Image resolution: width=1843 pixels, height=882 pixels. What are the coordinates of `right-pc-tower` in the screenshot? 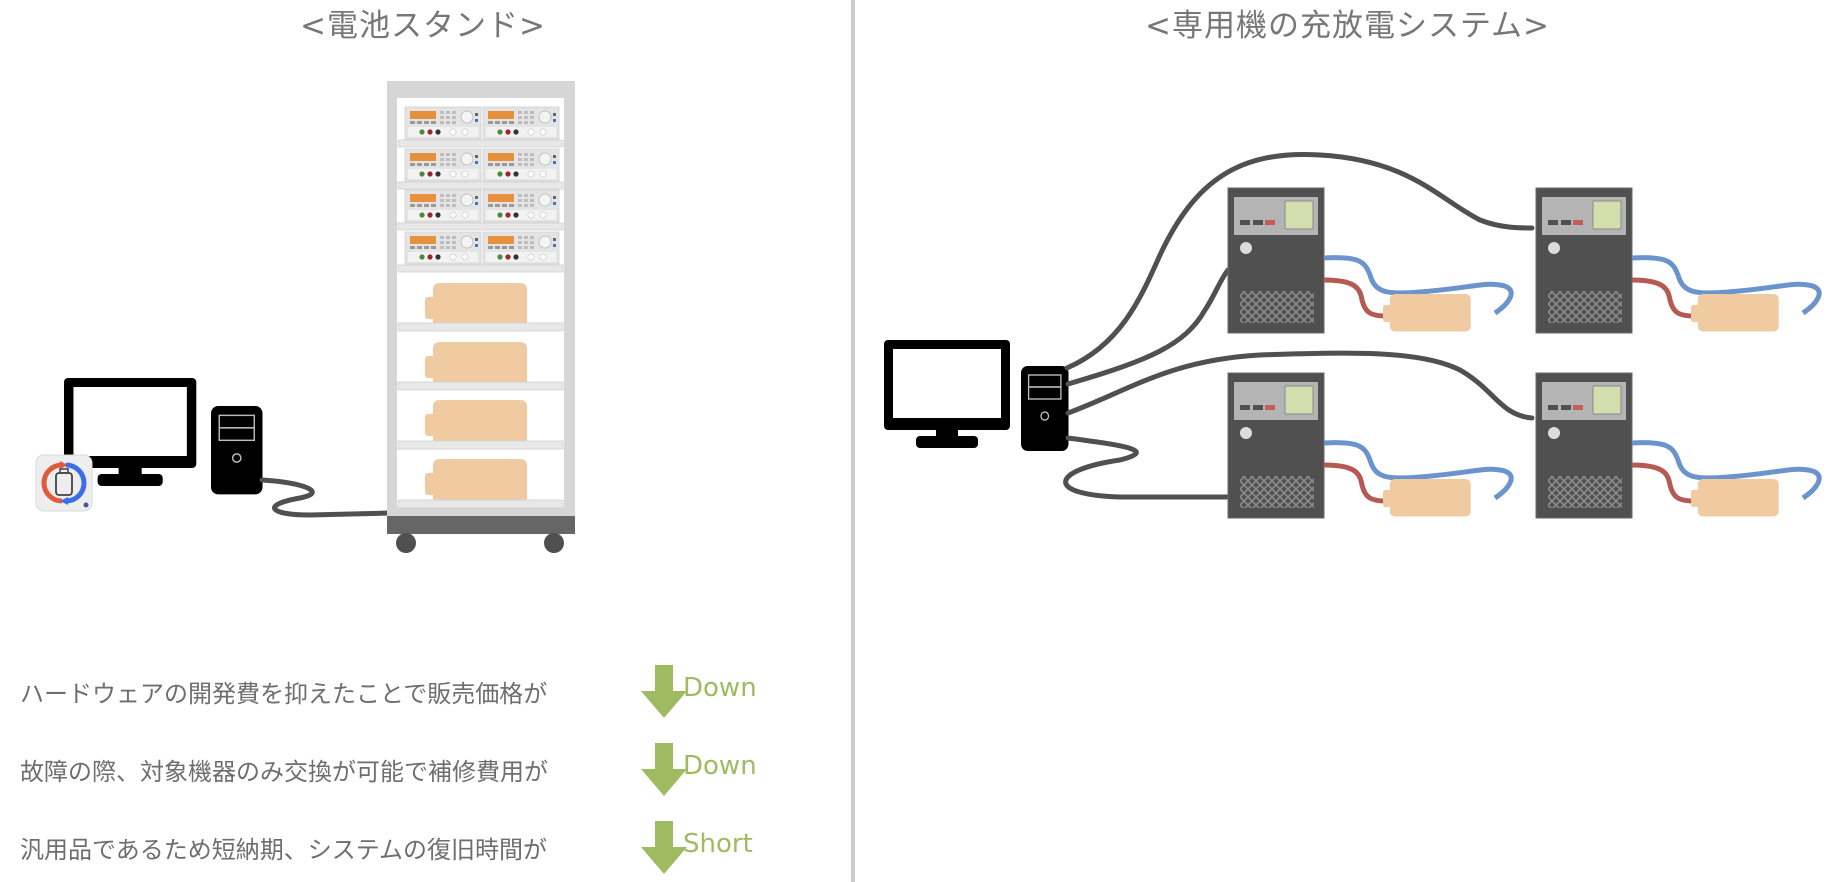 It's located at (1045, 408).